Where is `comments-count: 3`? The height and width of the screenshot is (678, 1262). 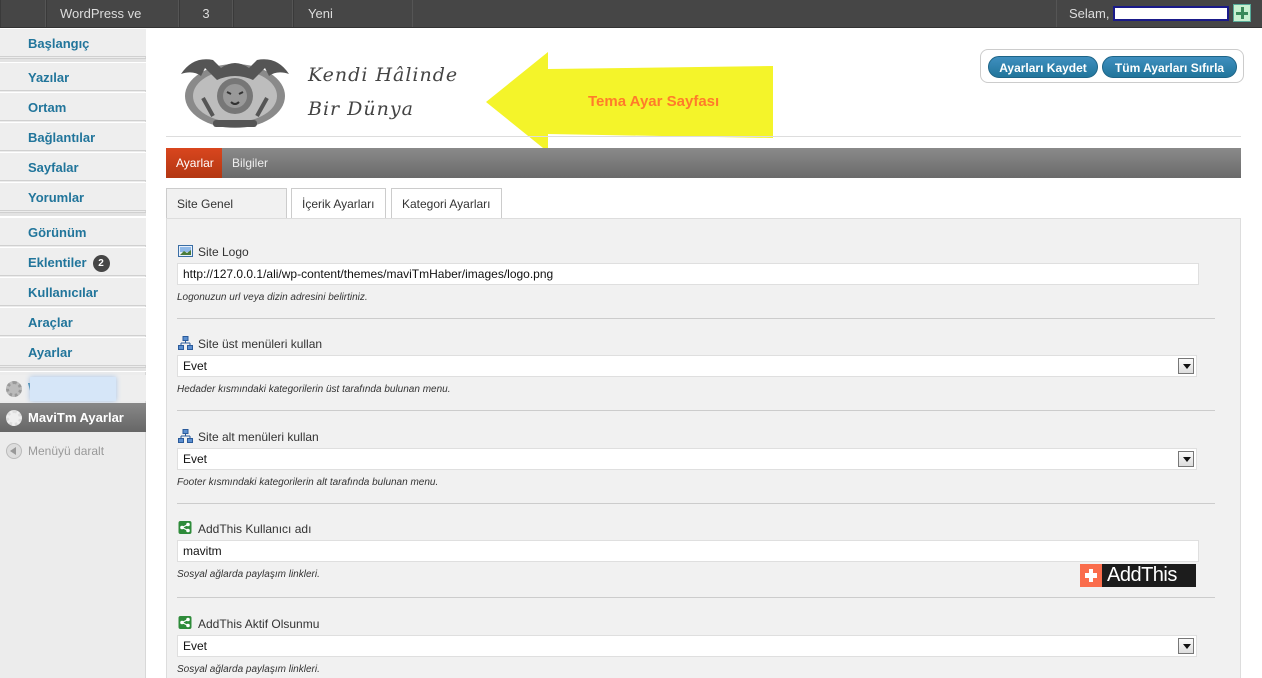
comments-count: 3 is located at coordinates (206, 13).